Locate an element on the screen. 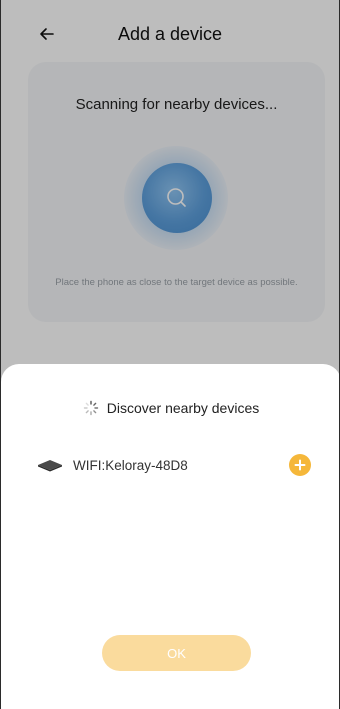 The width and height of the screenshot is (340, 709). add-device-button is located at coordinates (300, 465).